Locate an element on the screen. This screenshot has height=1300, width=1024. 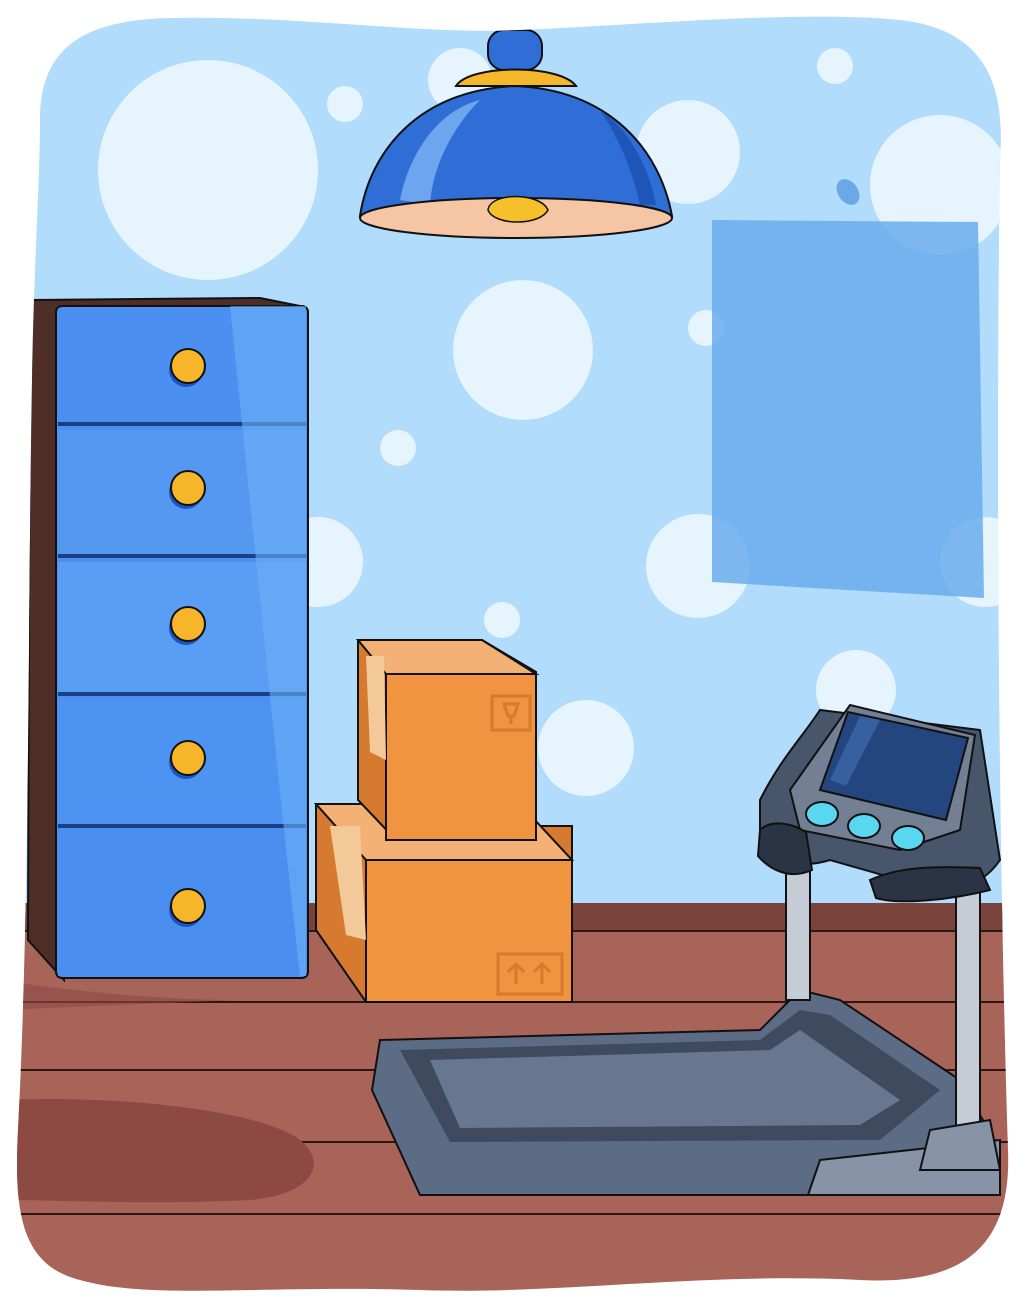
wall-poster is located at coordinates (848, 409).